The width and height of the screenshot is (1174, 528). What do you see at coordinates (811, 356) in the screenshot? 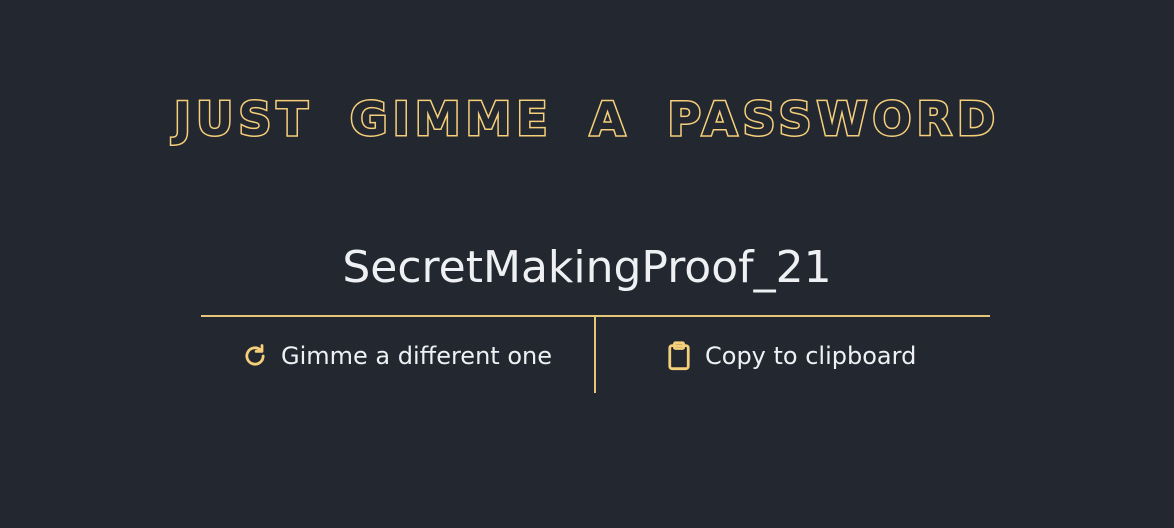
I see `copy-button-label: Copy to clipboard` at bounding box center [811, 356].